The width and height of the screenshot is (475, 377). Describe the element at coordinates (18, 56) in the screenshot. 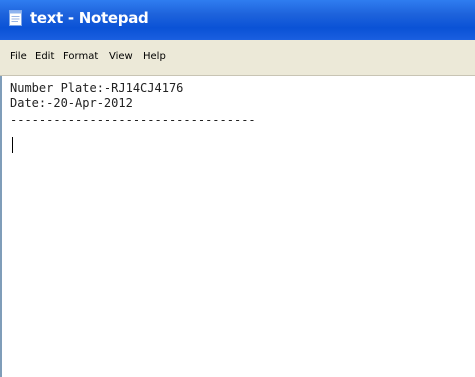

I see `menu-file: File` at that location.